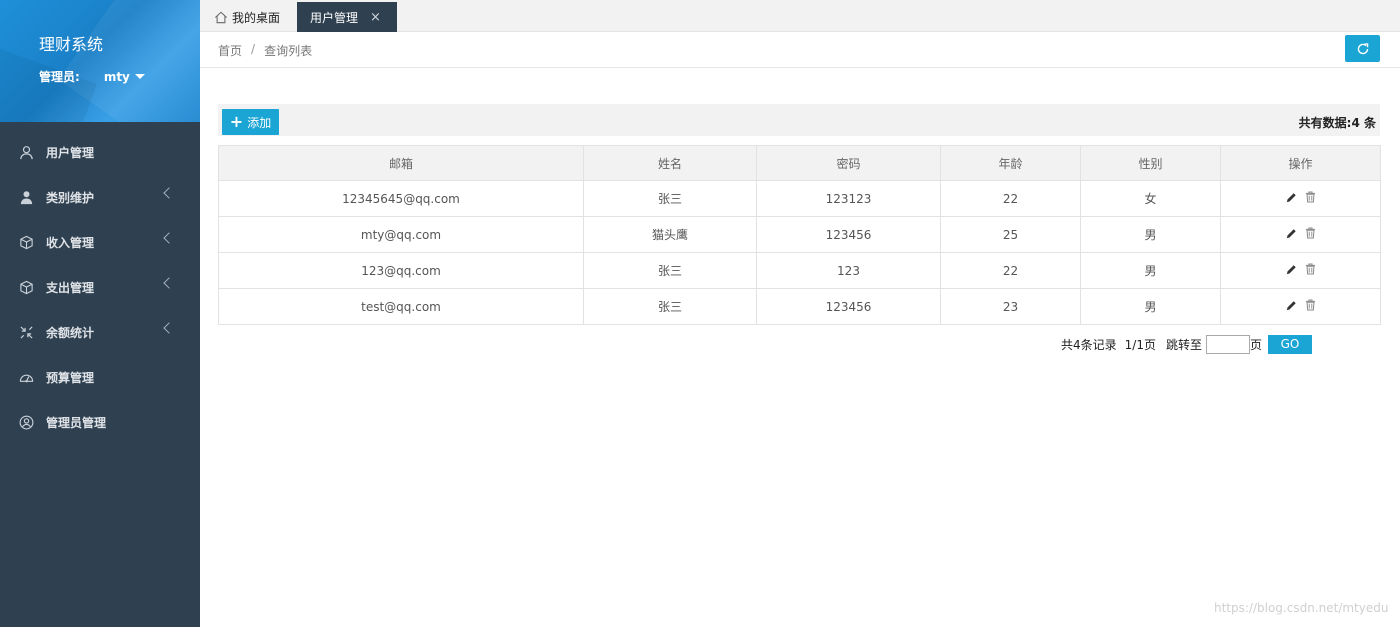 The width and height of the screenshot is (1400, 627). What do you see at coordinates (100, 377) in the screenshot?
I see `sidebar-item-budget: 预算管理` at bounding box center [100, 377].